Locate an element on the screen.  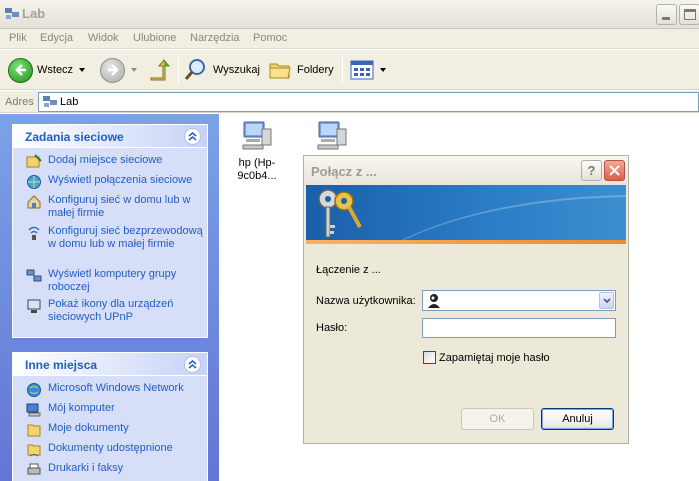
search-icon is located at coordinates (194, 69).